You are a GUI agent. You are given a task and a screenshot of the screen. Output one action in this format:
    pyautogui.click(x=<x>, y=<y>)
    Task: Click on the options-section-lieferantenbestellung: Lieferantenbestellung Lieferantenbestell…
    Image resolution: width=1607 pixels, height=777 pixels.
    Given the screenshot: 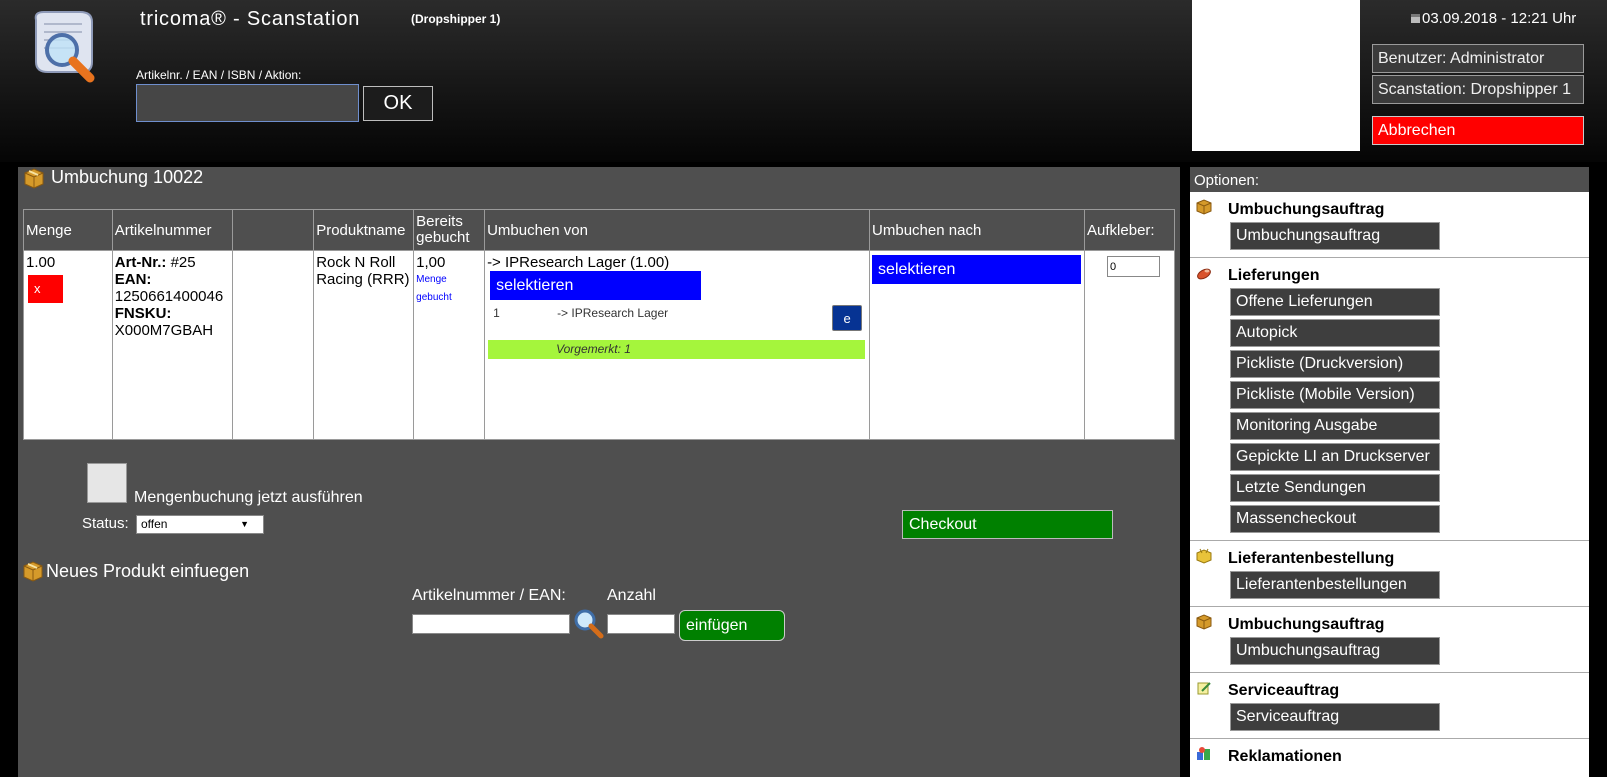 What is the action you would take?
    pyautogui.click(x=1389, y=574)
    